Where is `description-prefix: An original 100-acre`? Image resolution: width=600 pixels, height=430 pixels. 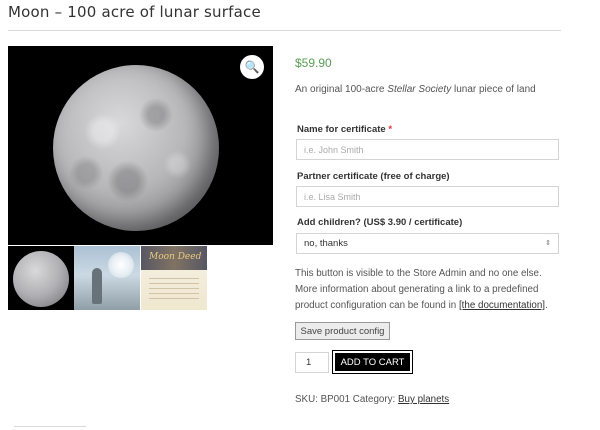 description-prefix: An original 100-acre is located at coordinates (341, 89).